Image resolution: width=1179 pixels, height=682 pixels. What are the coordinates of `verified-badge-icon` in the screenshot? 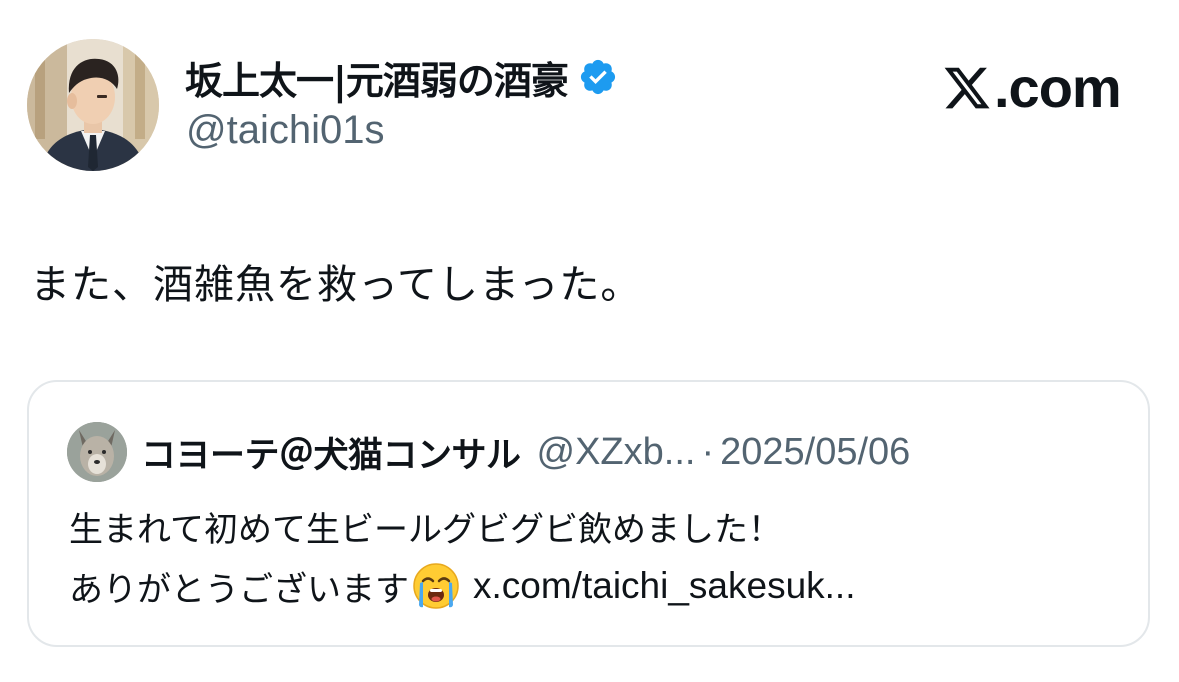 It's located at (598, 77).